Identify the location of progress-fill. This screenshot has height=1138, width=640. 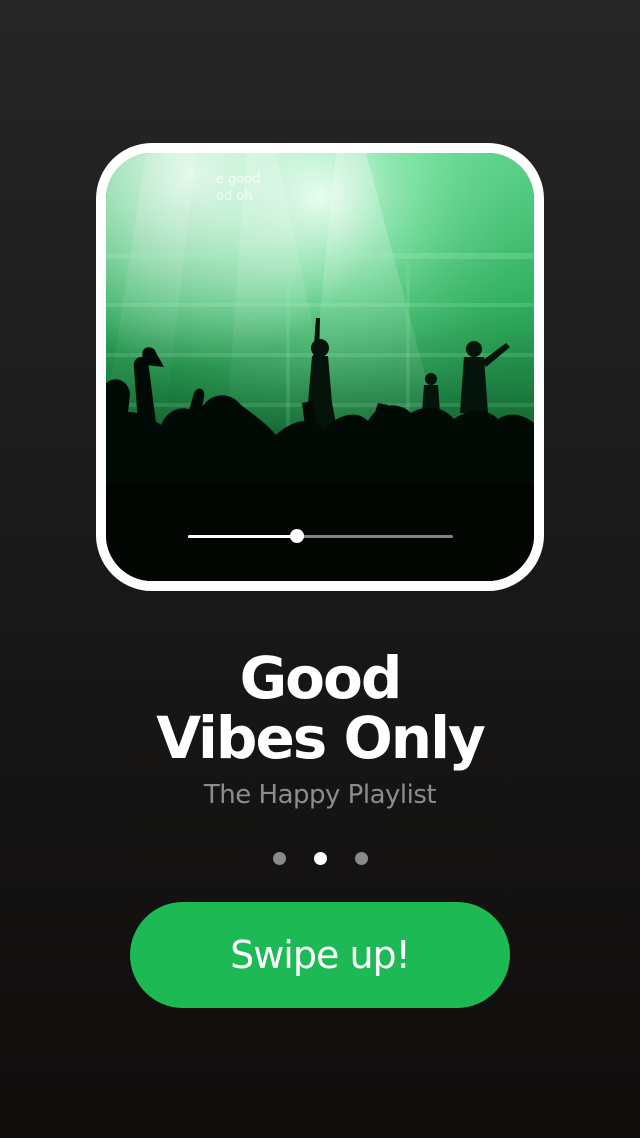
(242, 536).